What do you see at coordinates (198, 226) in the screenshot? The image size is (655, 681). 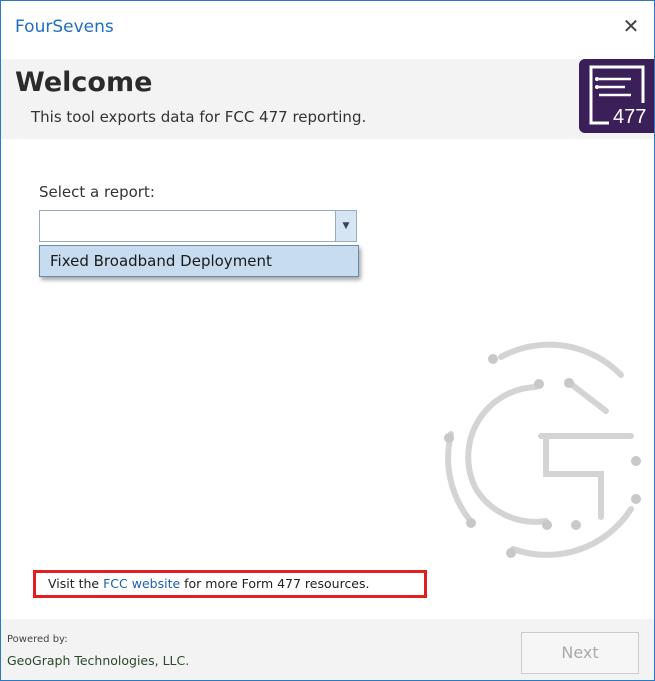 I see `report-select: ▼` at bounding box center [198, 226].